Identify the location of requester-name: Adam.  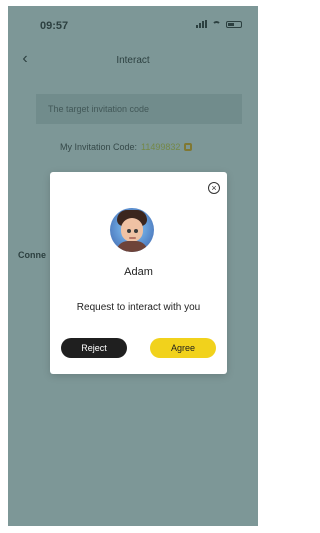
(138, 272).